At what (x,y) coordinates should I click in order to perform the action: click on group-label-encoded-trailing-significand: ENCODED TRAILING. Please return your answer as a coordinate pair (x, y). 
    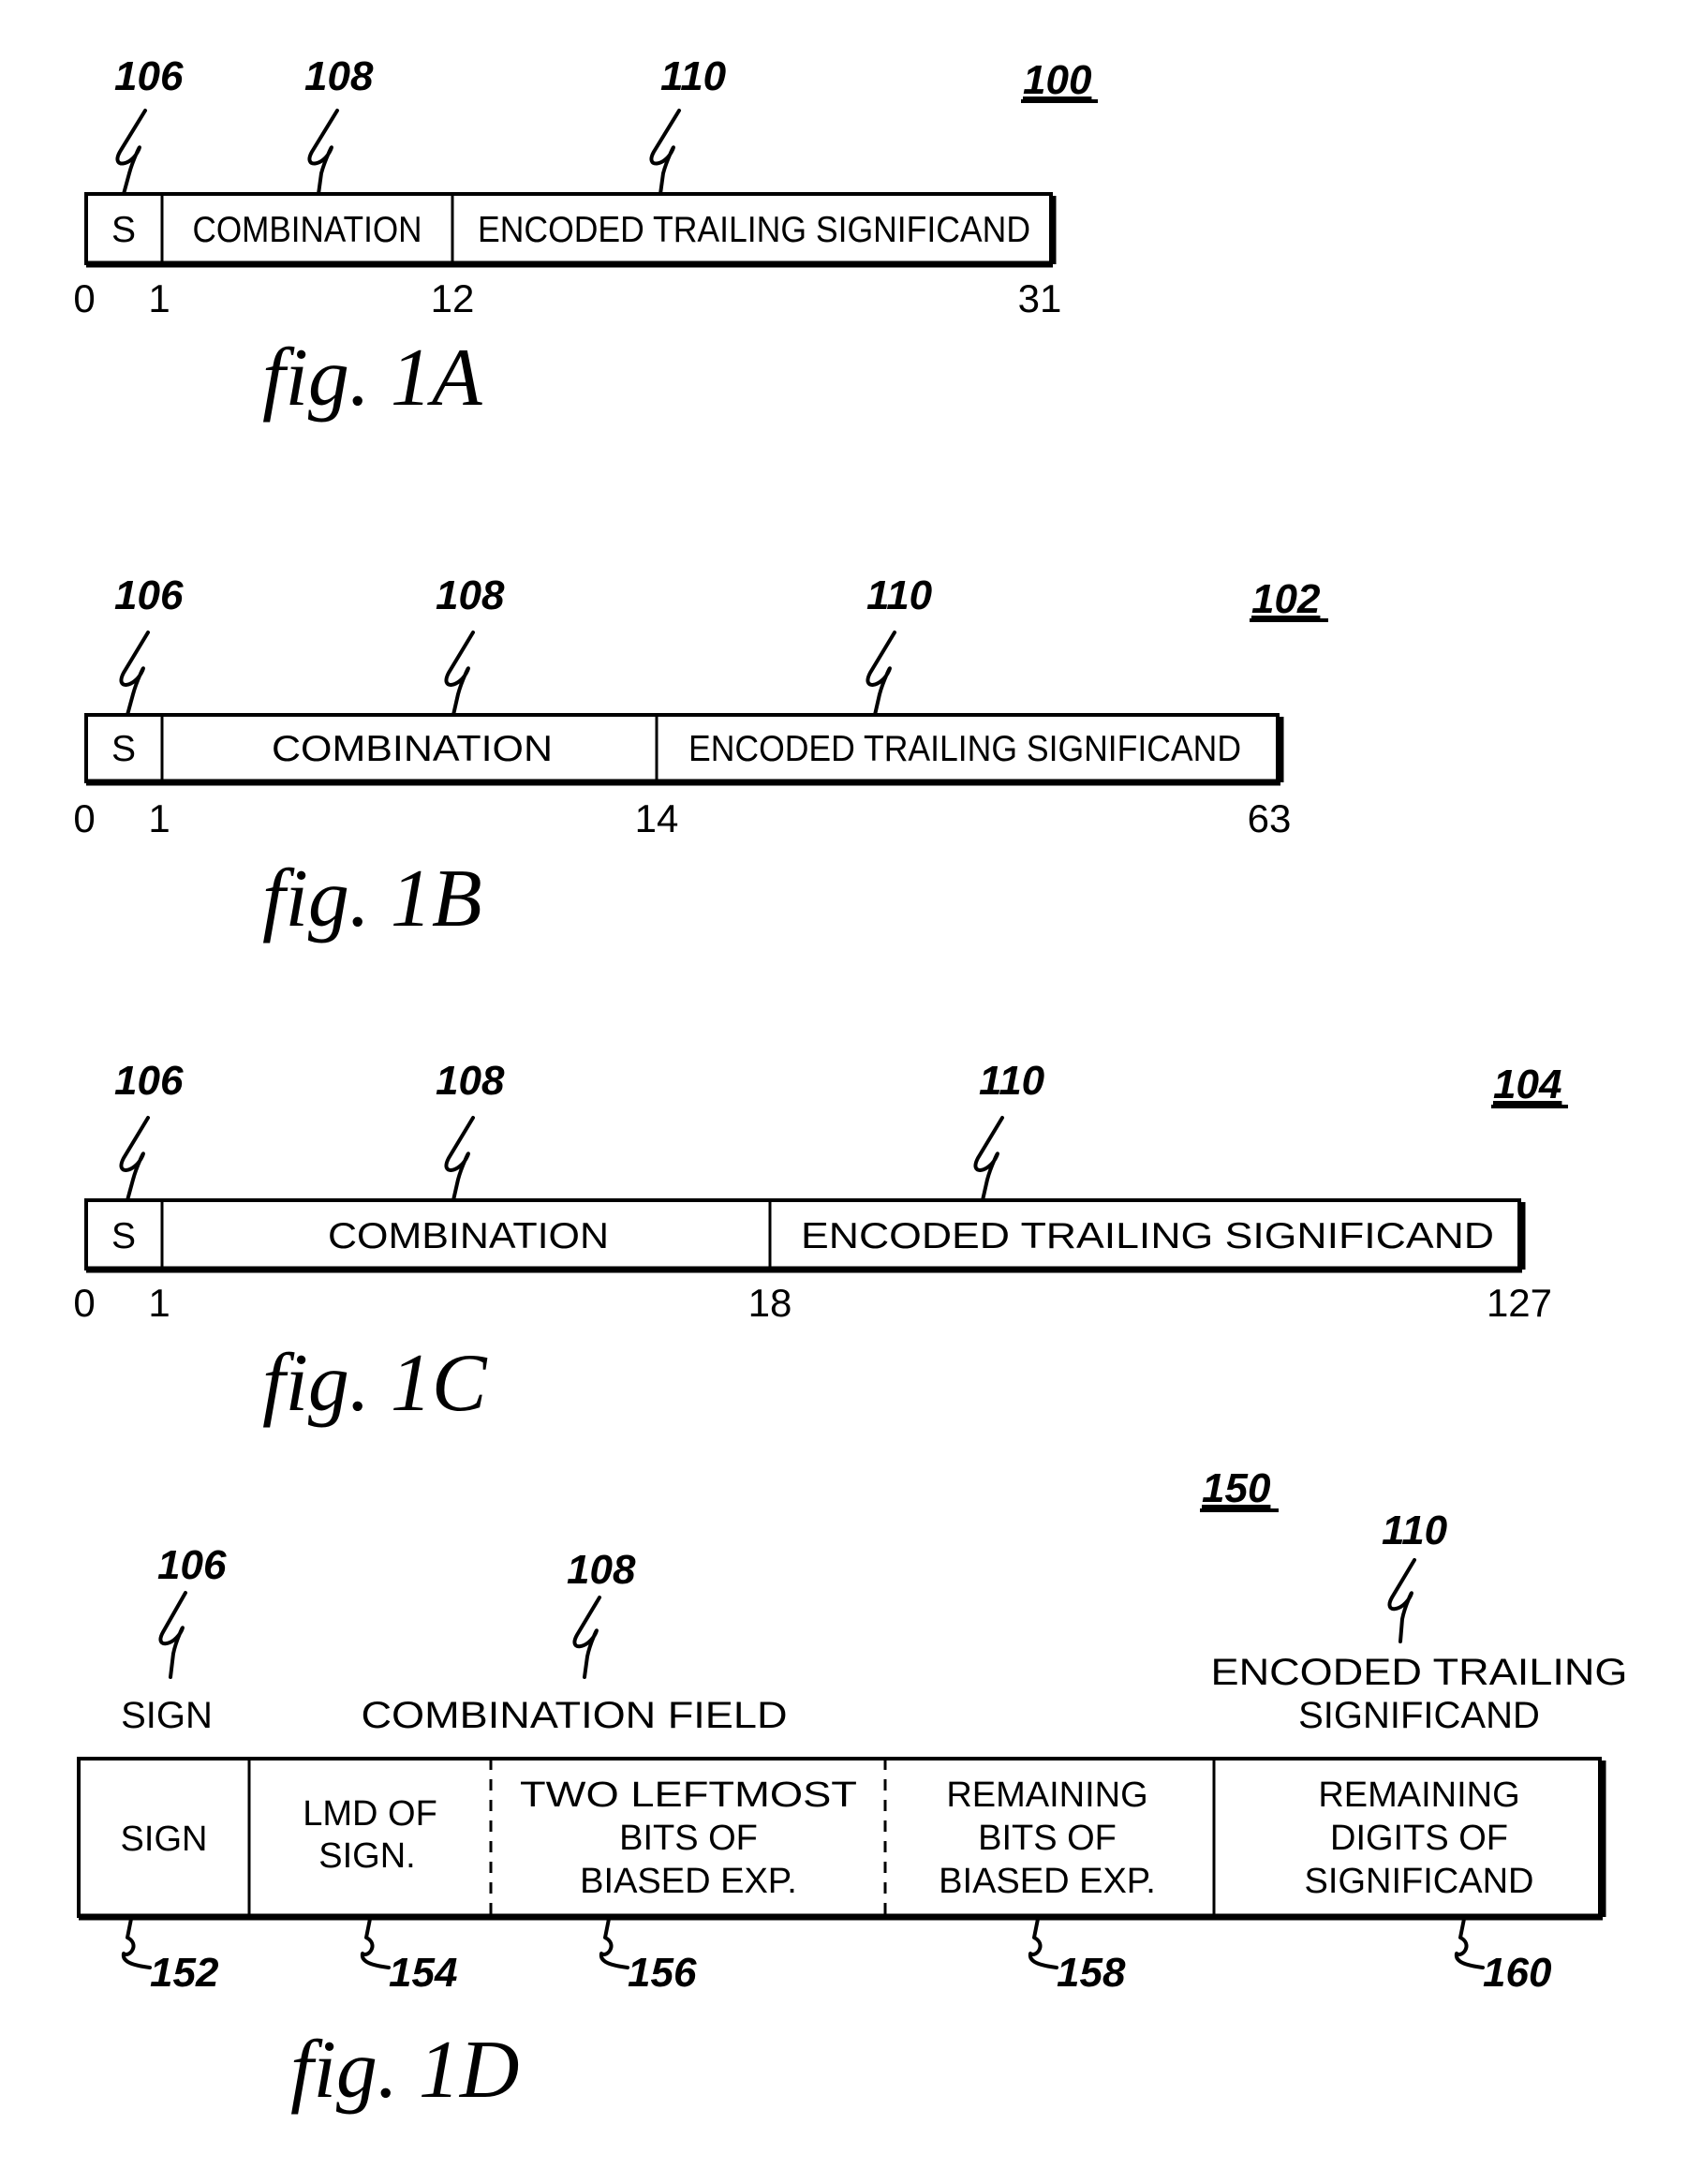
    Looking at the image, I should click on (1419, 1672).